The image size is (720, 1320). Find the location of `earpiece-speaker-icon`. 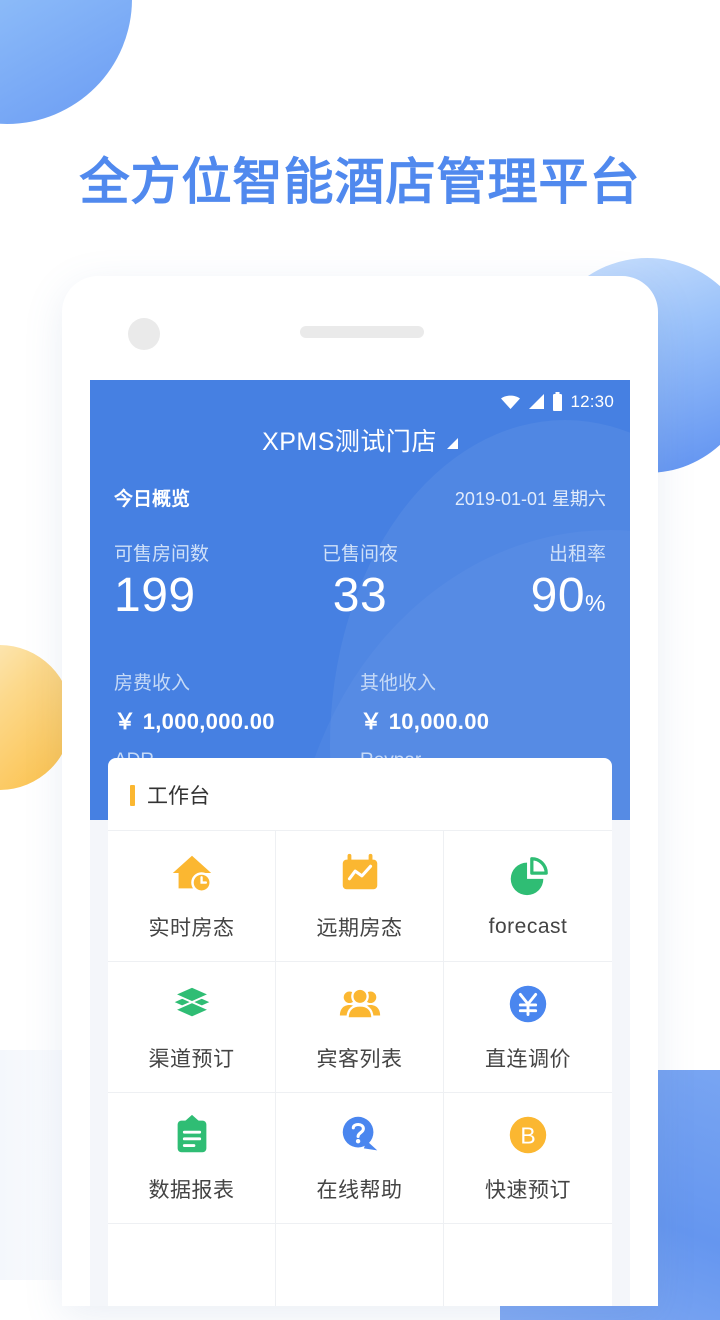

earpiece-speaker-icon is located at coordinates (362, 332).